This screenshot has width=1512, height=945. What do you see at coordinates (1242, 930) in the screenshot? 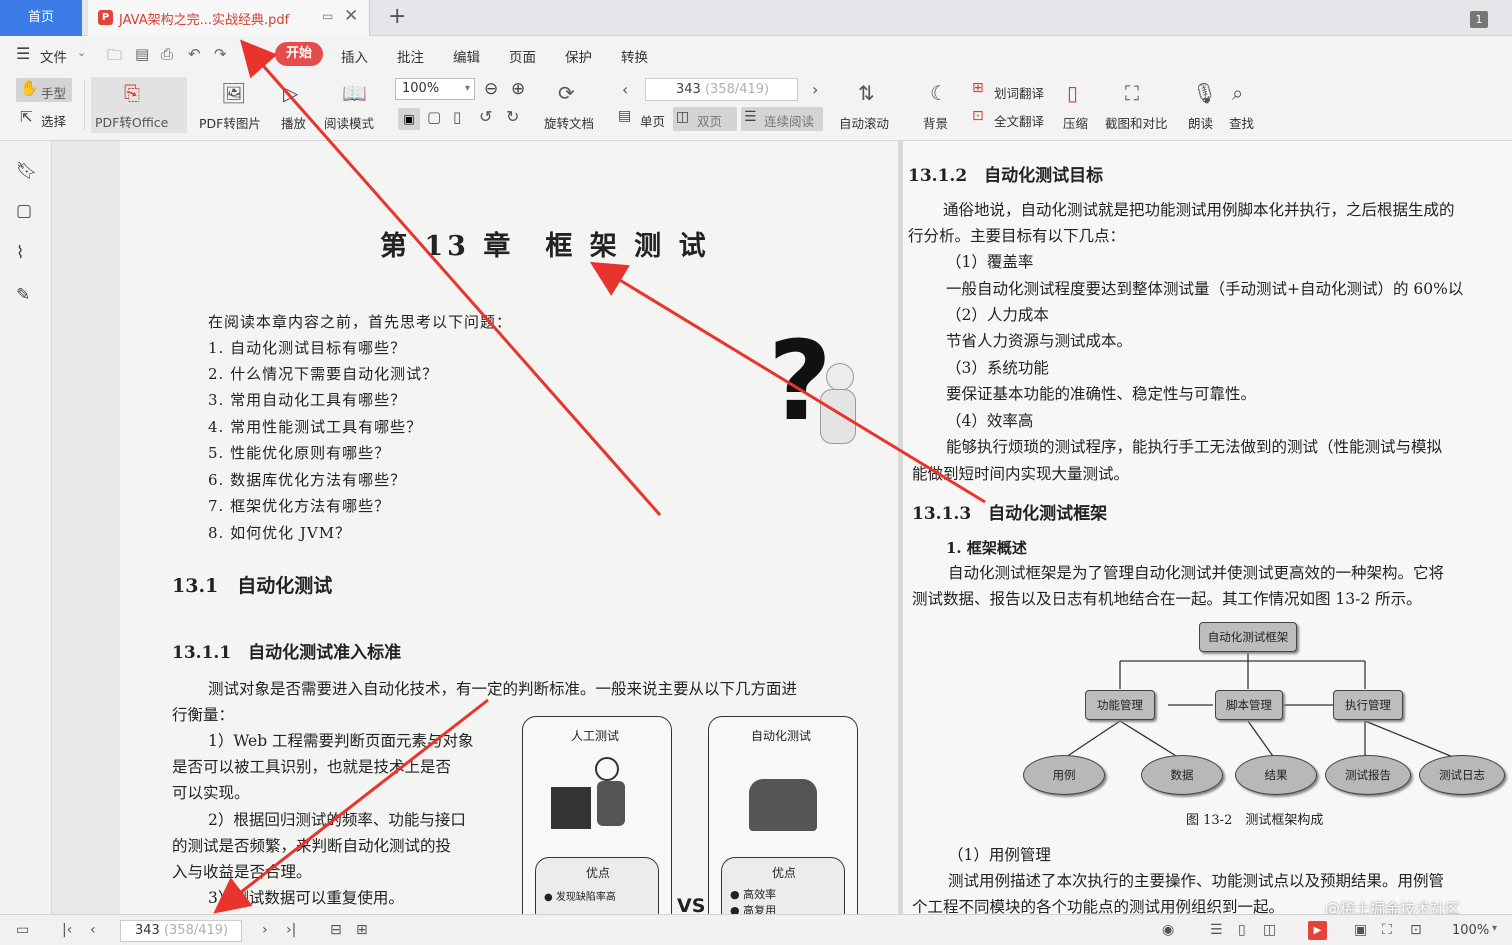
I see `single-view-icon: ▯` at bounding box center [1242, 930].